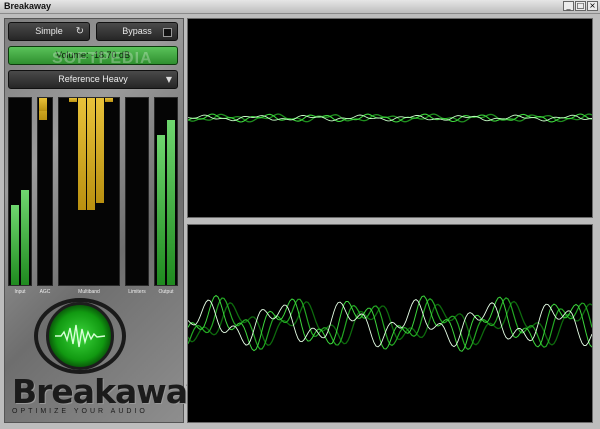 The width and height of the screenshot is (600, 429). I want to click on input-meter-label: Input, so click(20, 292).